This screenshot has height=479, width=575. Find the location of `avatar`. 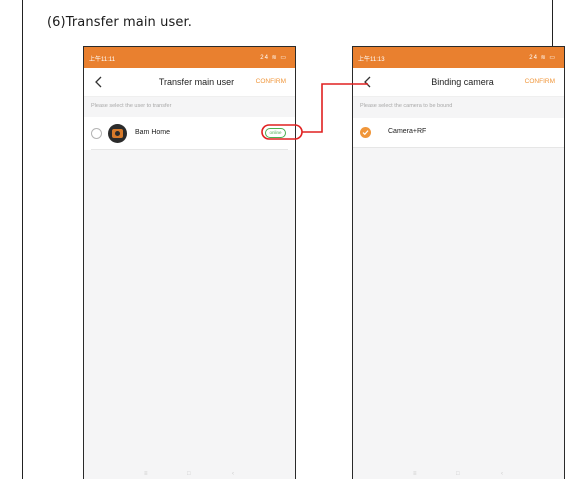

avatar is located at coordinates (117, 133).